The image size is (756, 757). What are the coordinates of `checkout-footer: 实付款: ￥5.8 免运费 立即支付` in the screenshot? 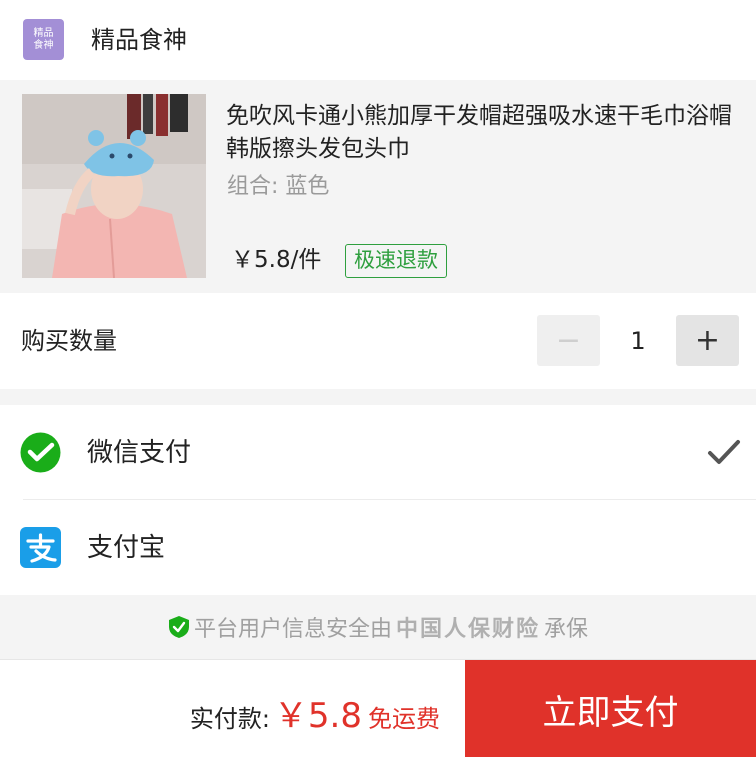 It's located at (378, 708).